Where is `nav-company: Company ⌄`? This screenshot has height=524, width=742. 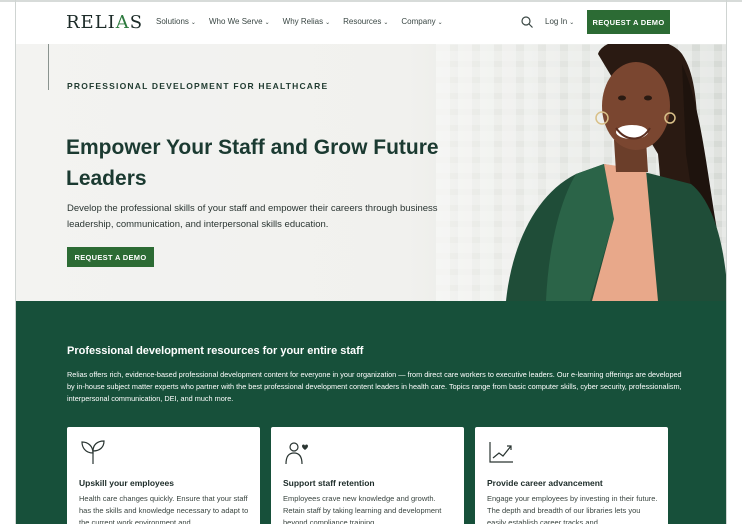 nav-company: Company ⌄ is located at coordinates (421, 21).